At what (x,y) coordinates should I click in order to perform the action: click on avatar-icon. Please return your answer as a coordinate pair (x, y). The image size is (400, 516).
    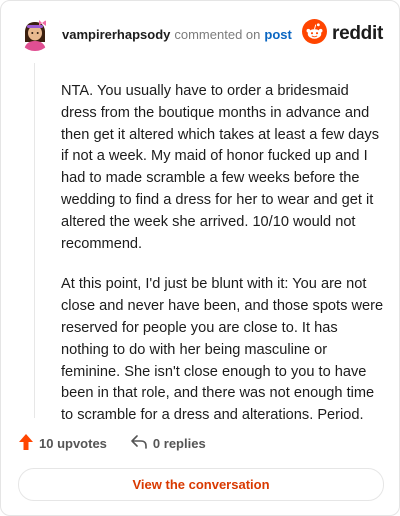
    Looking at the image, I should click on (35, 34).